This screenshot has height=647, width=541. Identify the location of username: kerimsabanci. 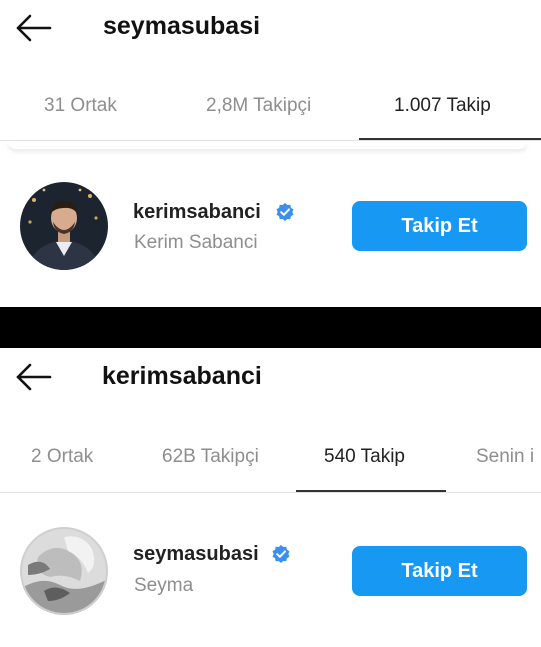
(197, 212).